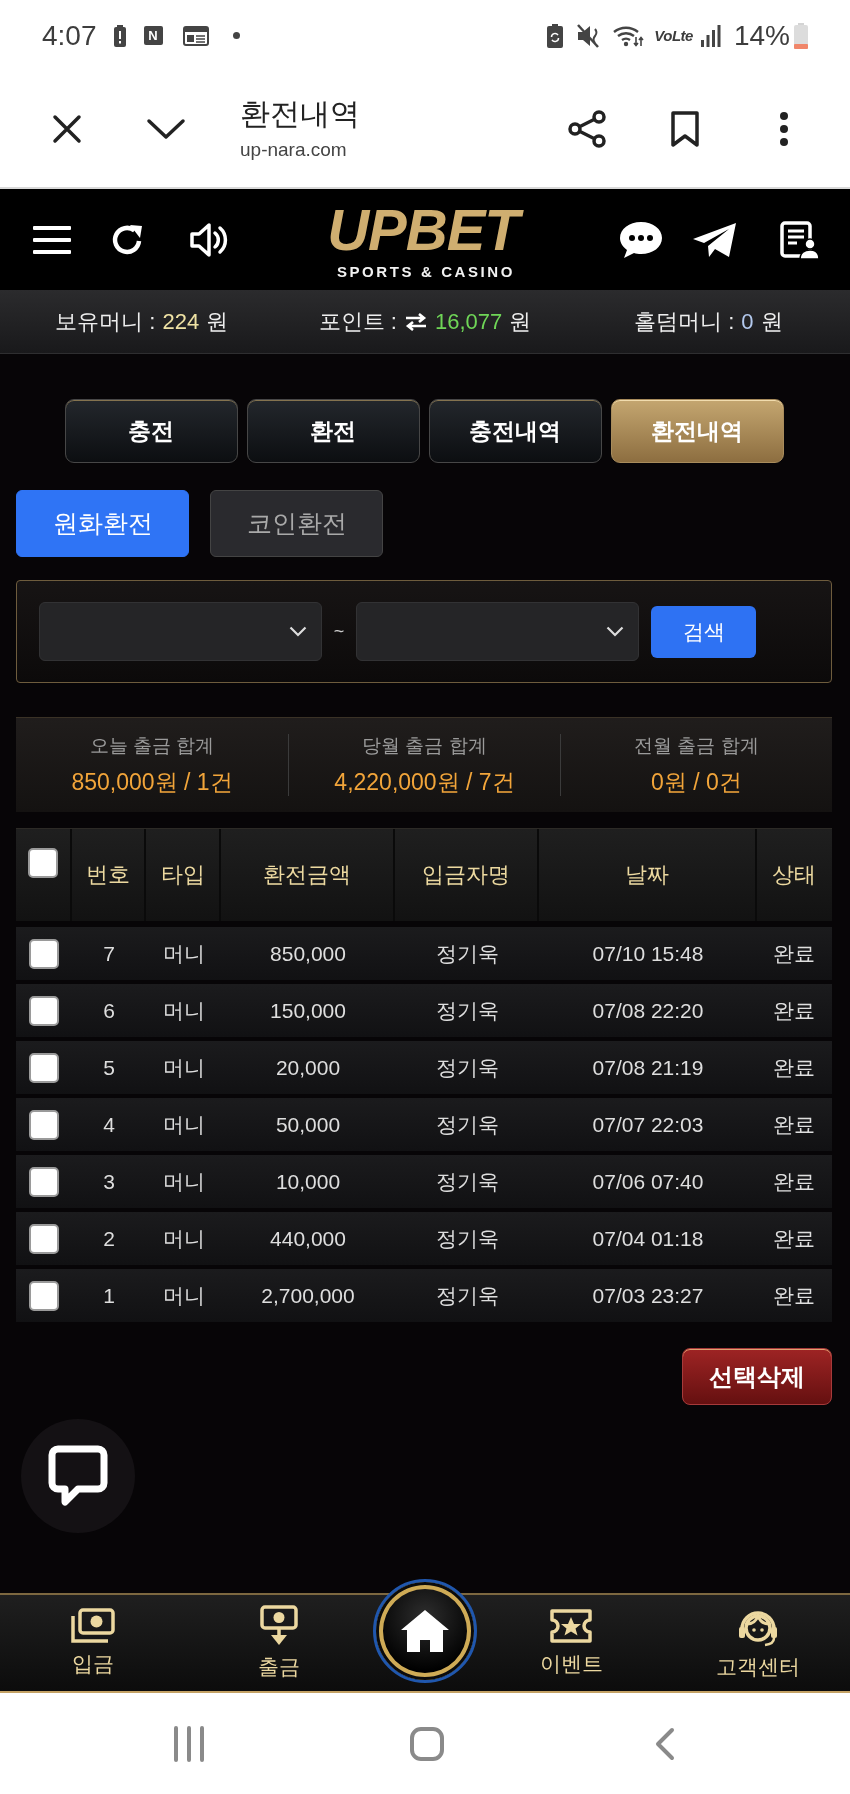 Image resolution: width=850 pixels, height=1794 pixels. What do you see at coordinates (684, 321) in the screenshot?
I see `balance-label: 홀덤머니 :` at bounding box center [684, 321].